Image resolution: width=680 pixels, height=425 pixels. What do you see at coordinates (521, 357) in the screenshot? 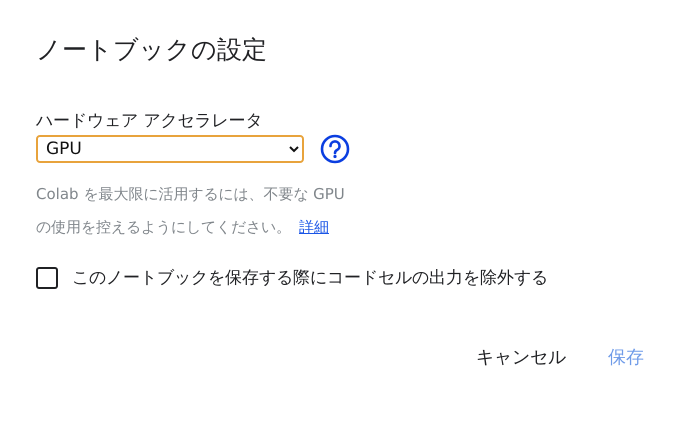
I see `cancel-button: キャンセル` at bounding box center [521, 357].